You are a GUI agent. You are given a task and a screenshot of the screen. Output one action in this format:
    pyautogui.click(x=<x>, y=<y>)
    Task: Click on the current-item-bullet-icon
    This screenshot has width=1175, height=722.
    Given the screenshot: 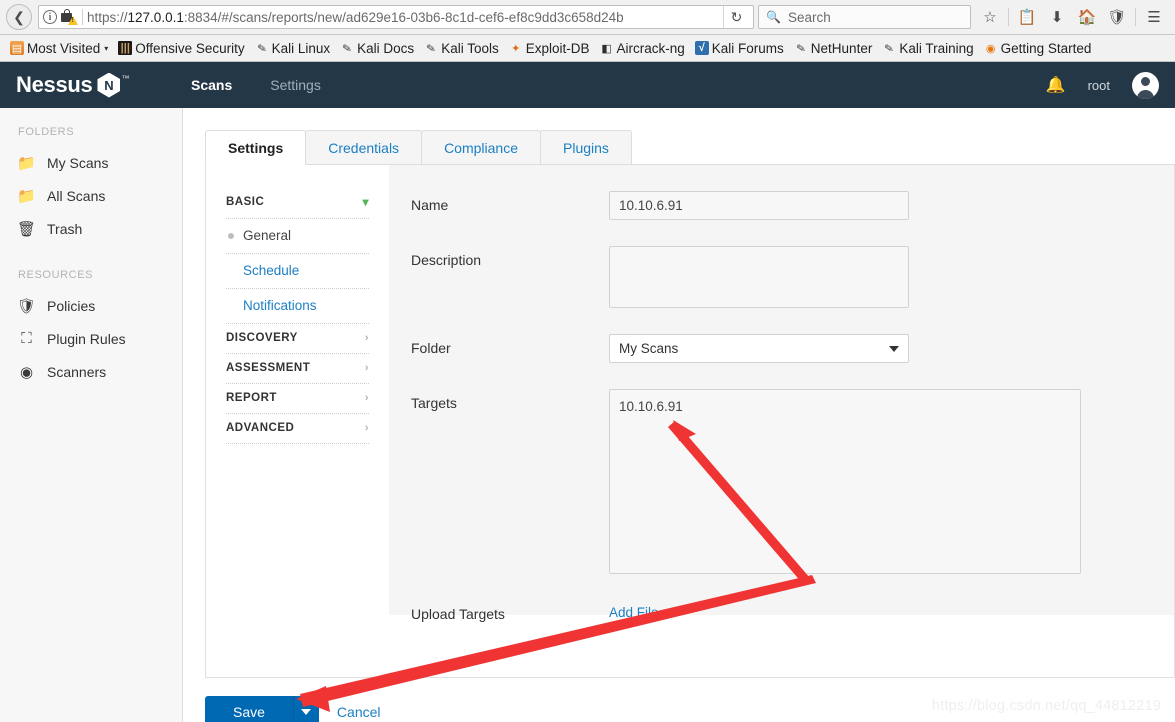 What is the action you would take?
    pyautogui.click(x=231, y=235)
    